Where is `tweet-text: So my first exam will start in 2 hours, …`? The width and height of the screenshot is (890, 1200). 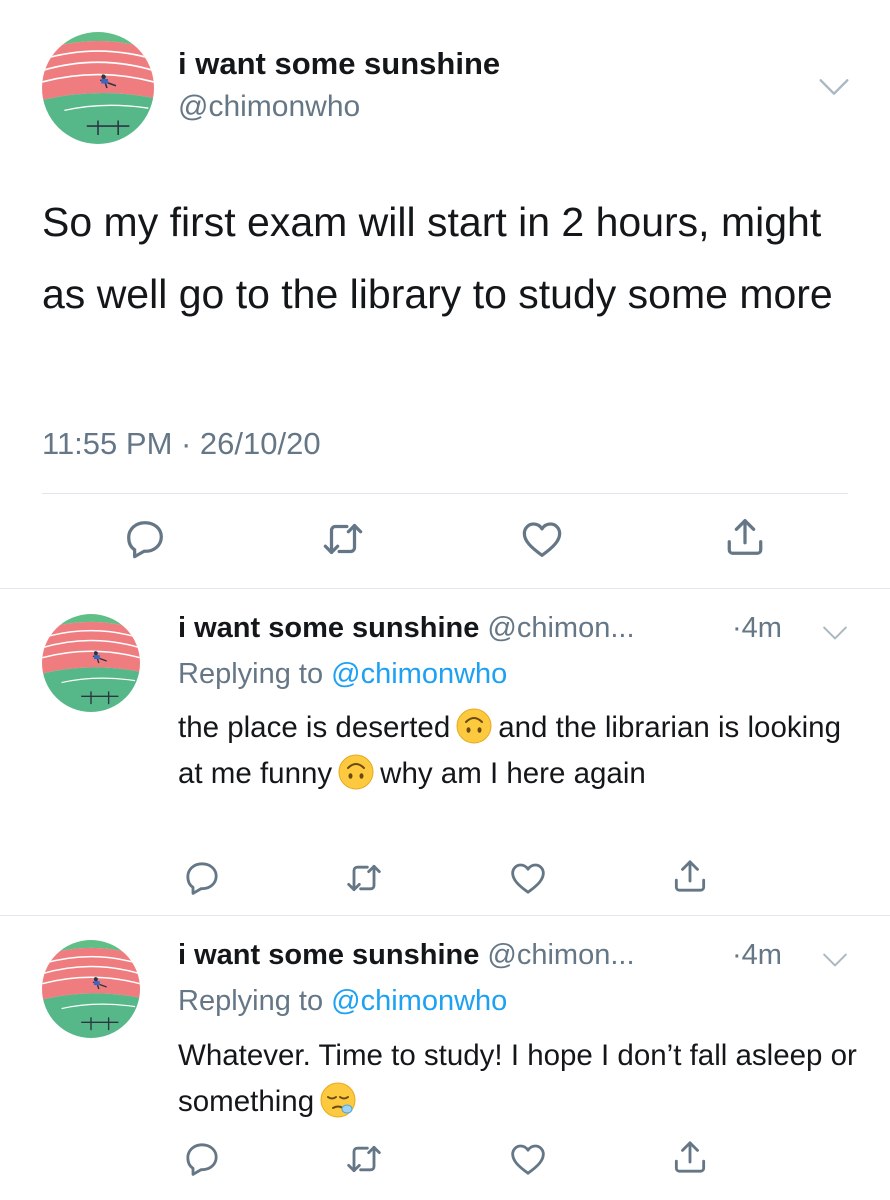
tweet-text: So my first exam will start in 2 hours, … is located at coordinates (437, 258).